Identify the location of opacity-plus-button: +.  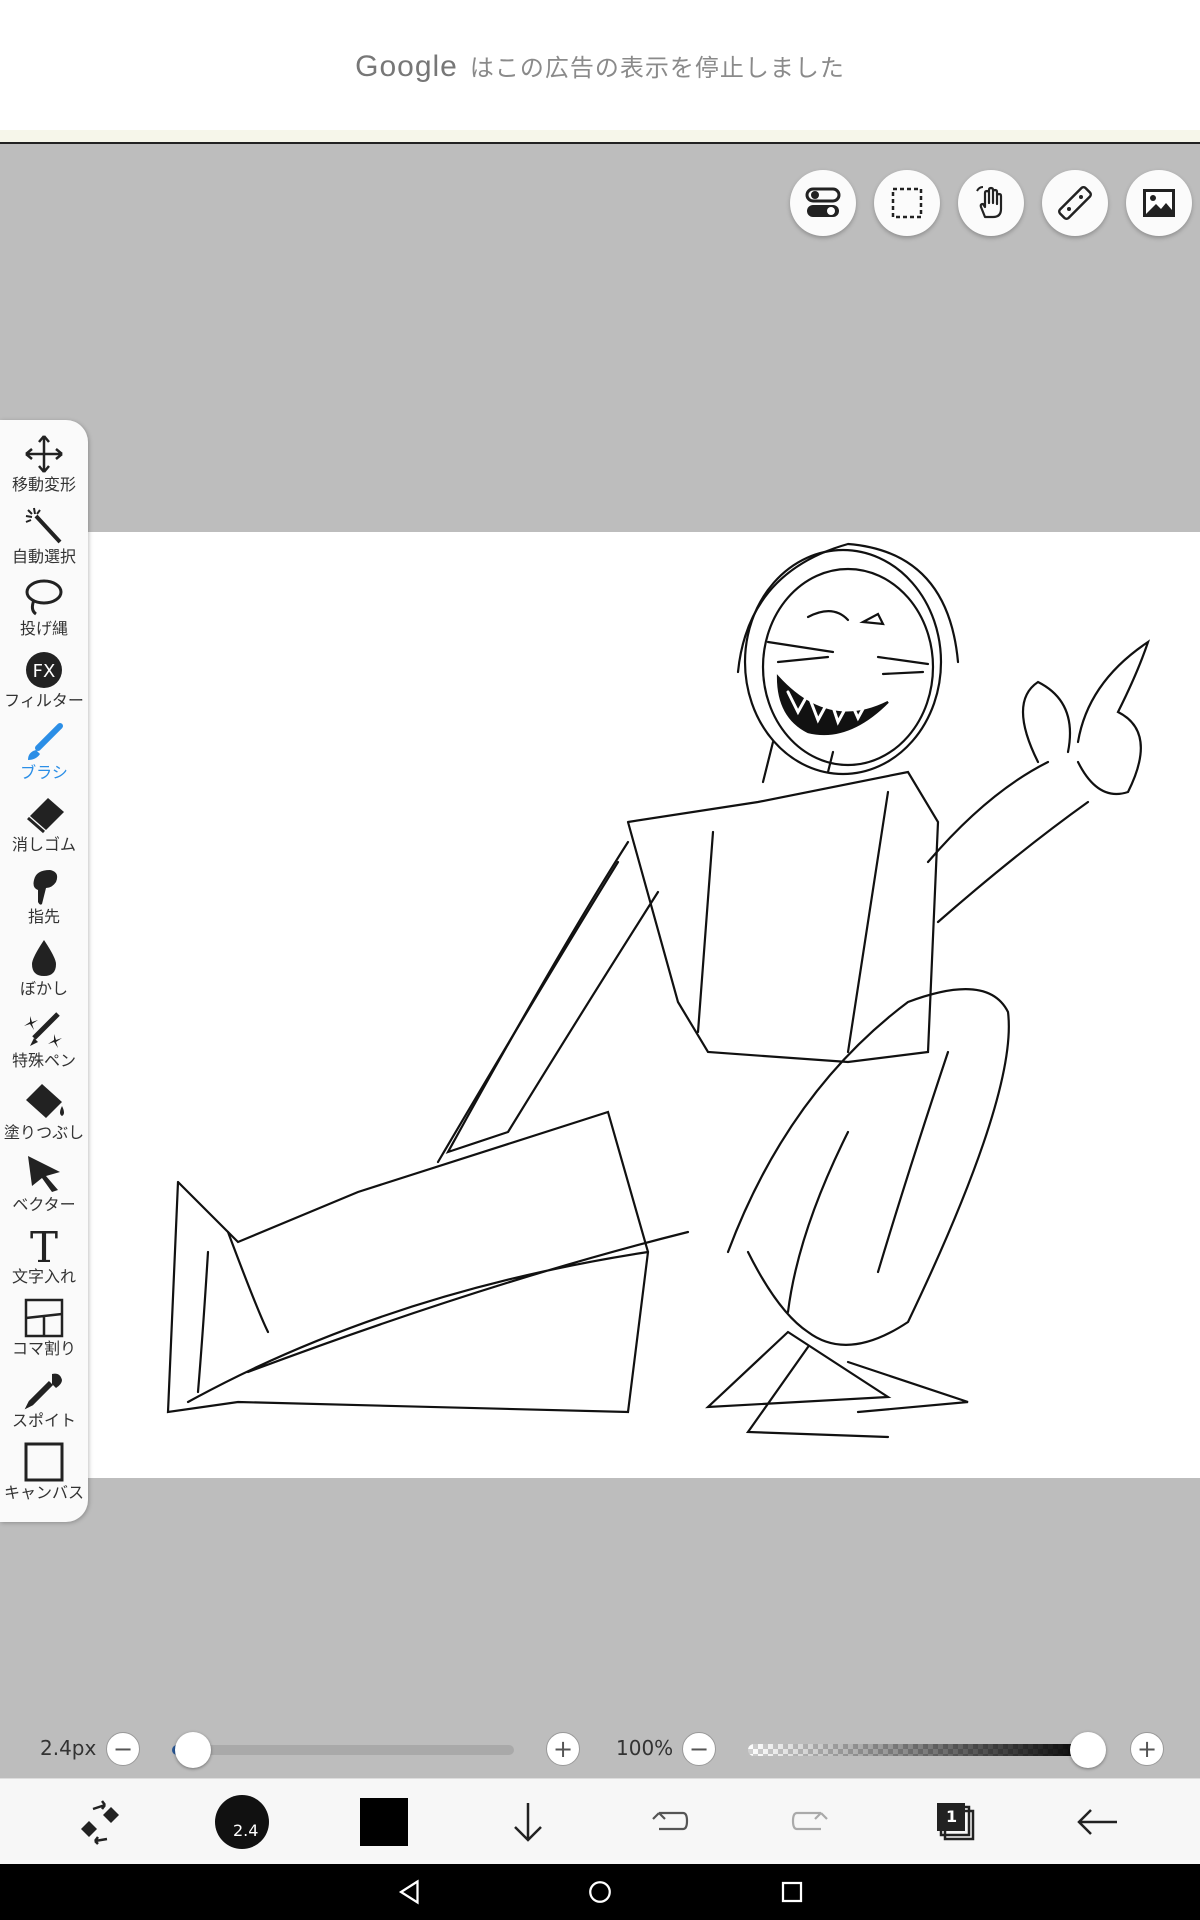
(1147, 1749).